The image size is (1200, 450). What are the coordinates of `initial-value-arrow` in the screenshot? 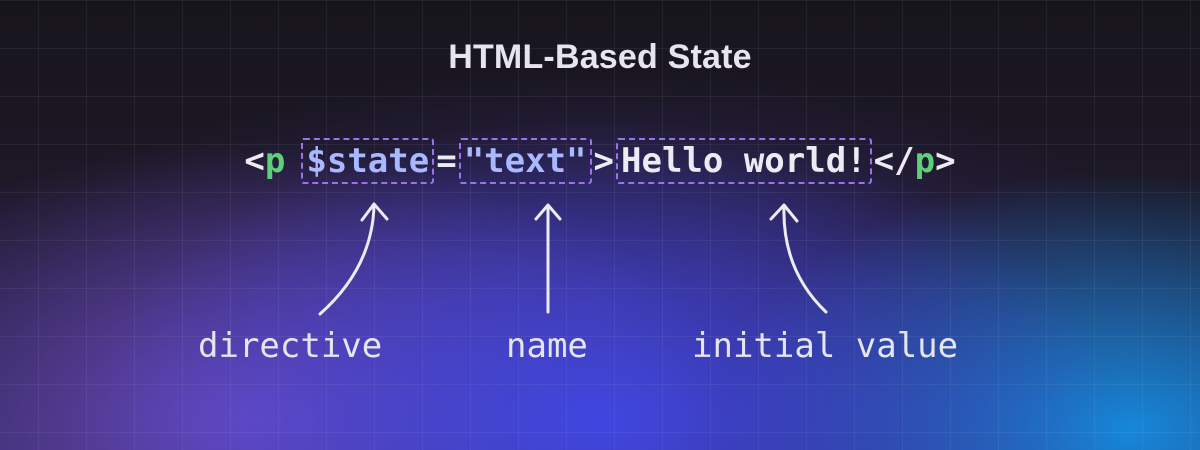 It's located at (798, 258).